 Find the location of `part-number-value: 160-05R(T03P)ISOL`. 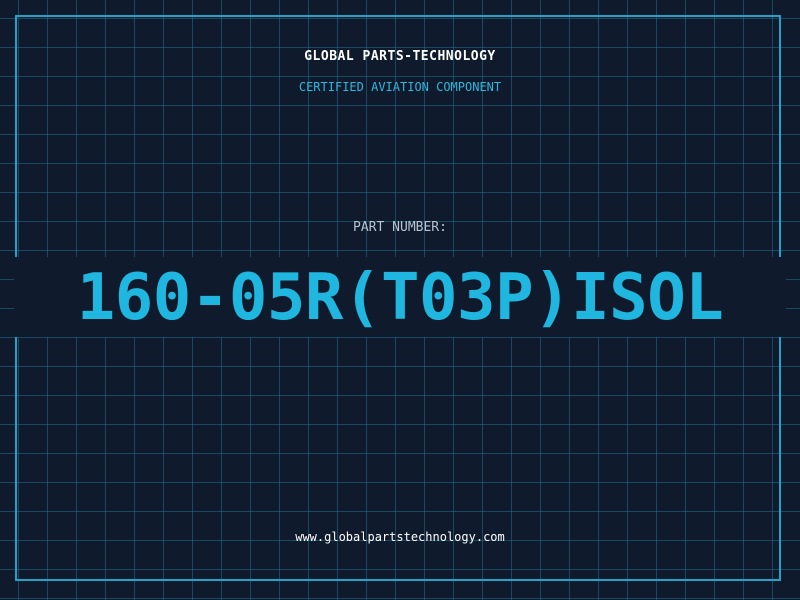

part-number-value: 160-05R(T03P)ISOL is located at coordinates (400, 298).